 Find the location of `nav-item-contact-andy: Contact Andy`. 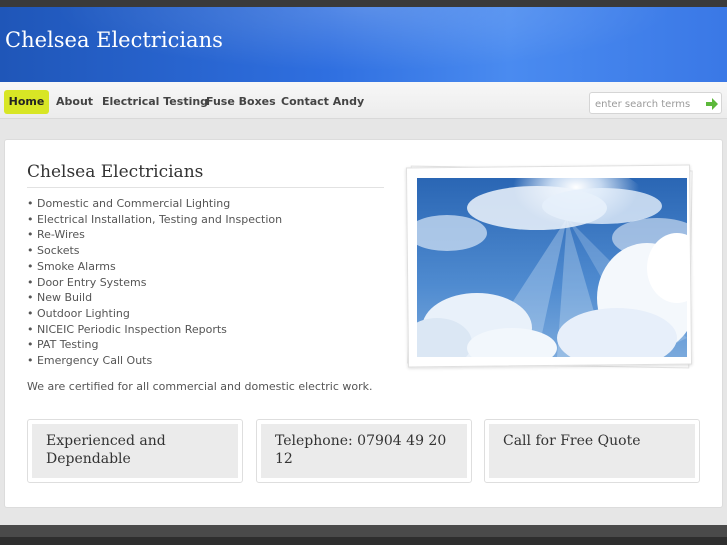

nav-item-contact-andy: Contact Andy is located at coordinates (322, 102).